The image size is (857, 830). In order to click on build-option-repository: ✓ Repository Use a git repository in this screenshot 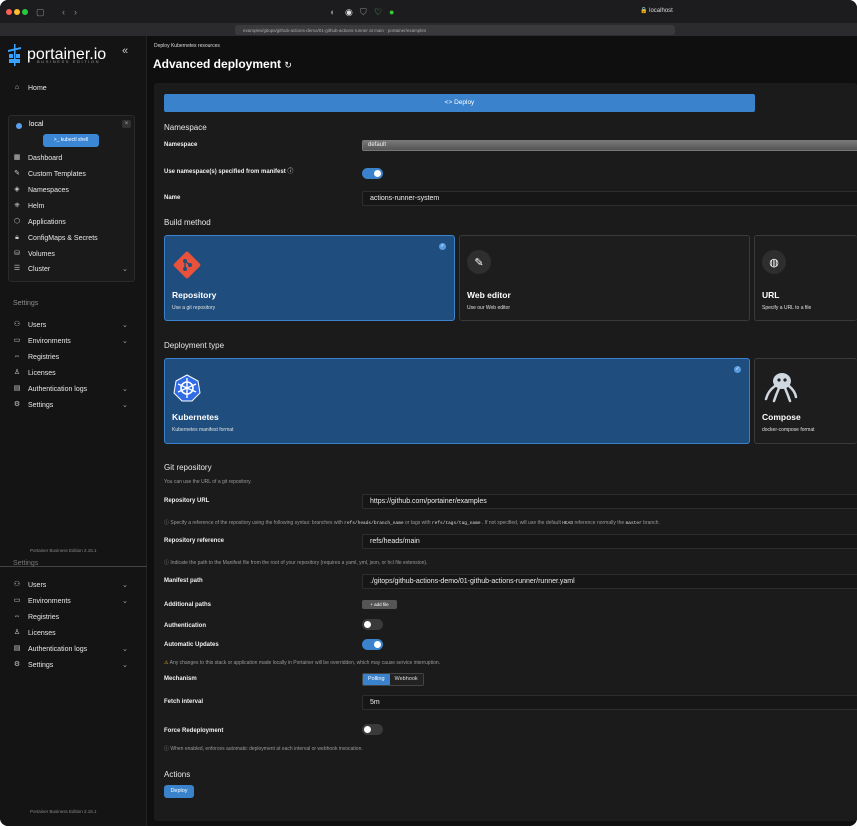, I will do `click(309, 278)`.